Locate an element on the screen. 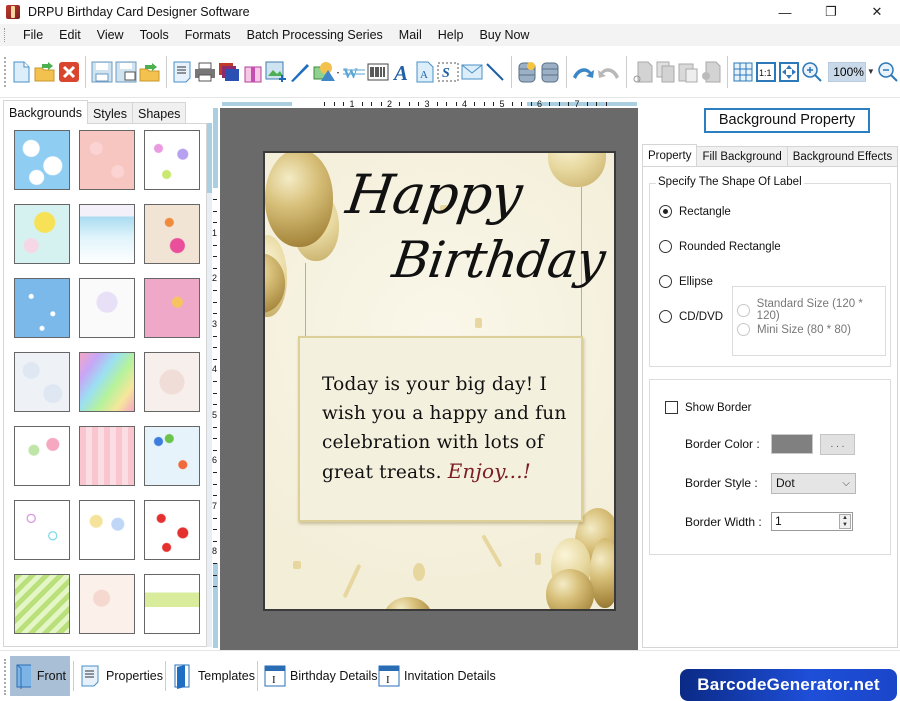  radio-cd-dvd: CD/DVD is located at coordinates (691, 316).